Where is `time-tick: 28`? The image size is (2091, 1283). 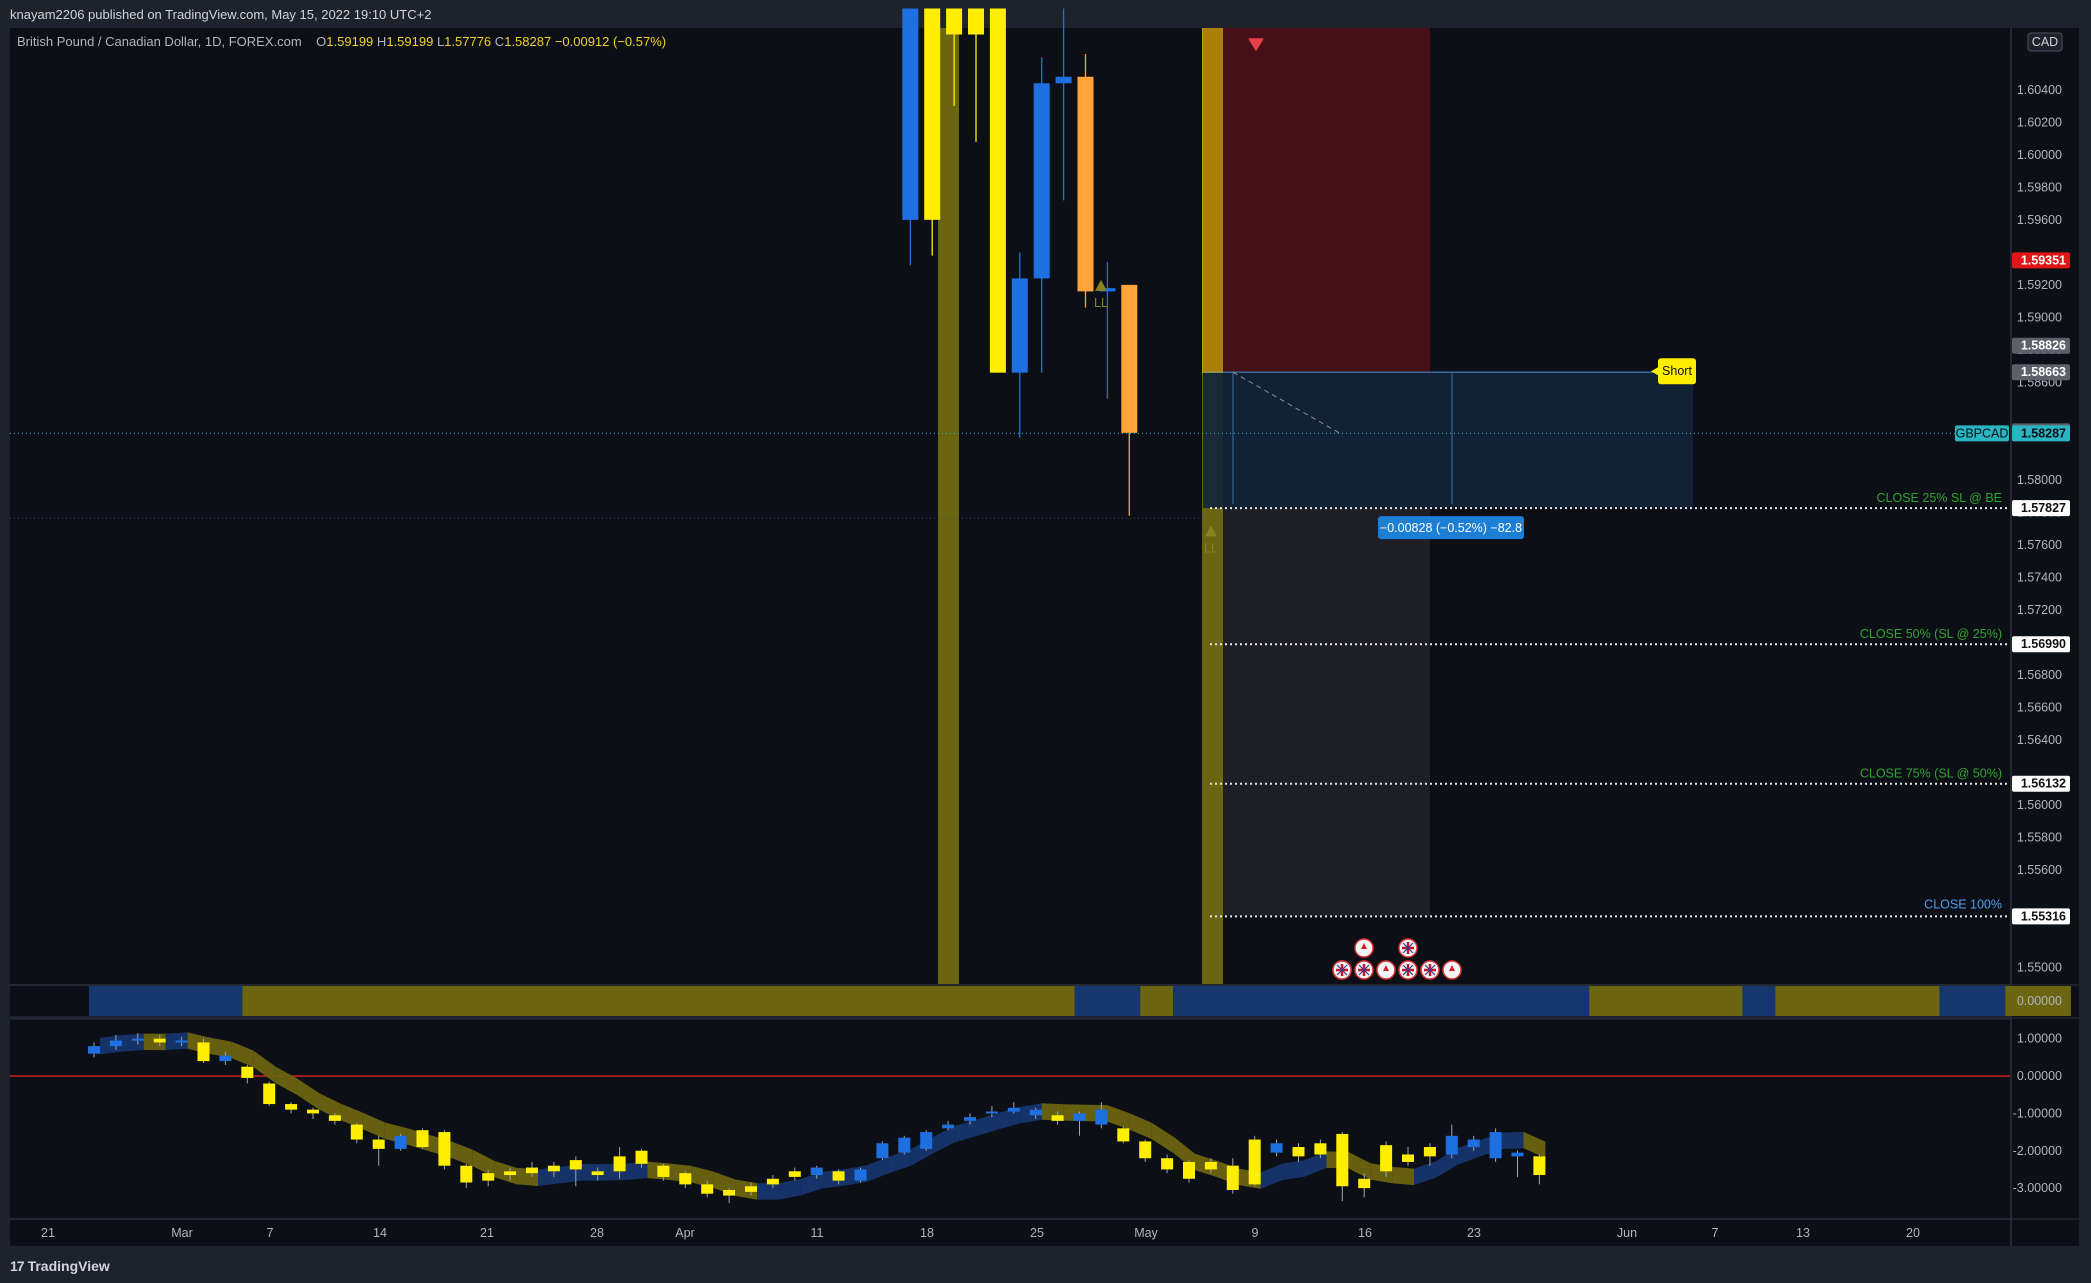
time-tick: 28 is located at coordinates (597, 1233).